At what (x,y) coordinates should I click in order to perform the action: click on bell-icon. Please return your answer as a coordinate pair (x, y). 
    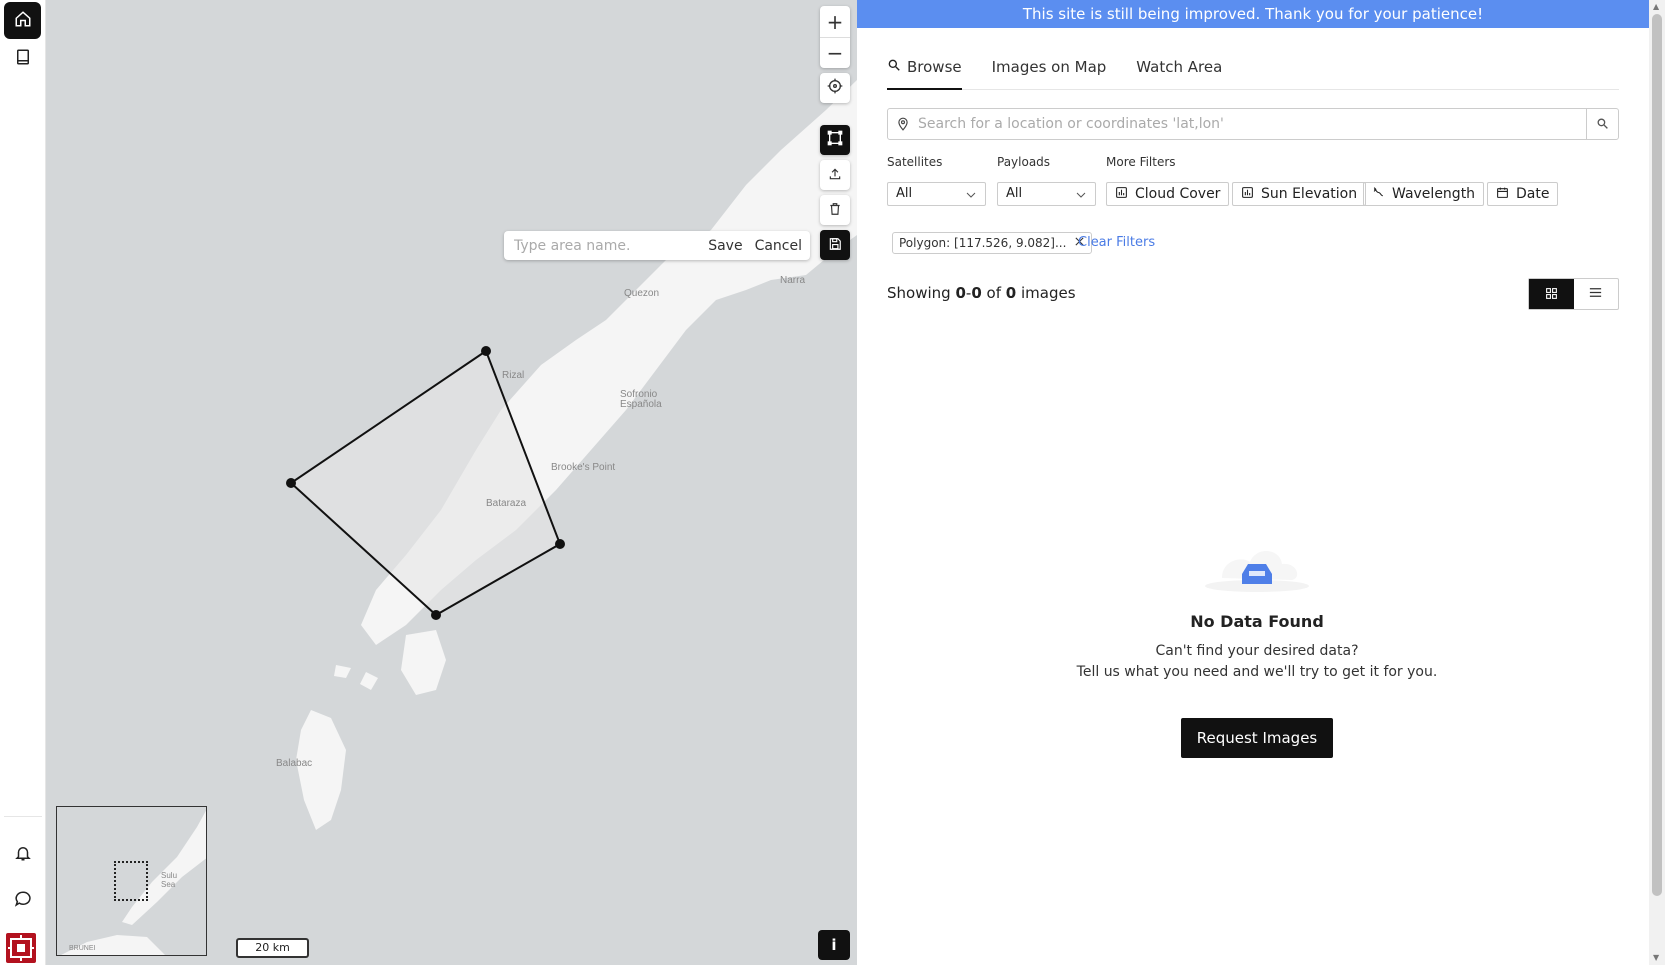
    Looking at the image, I should click on (23, 855).